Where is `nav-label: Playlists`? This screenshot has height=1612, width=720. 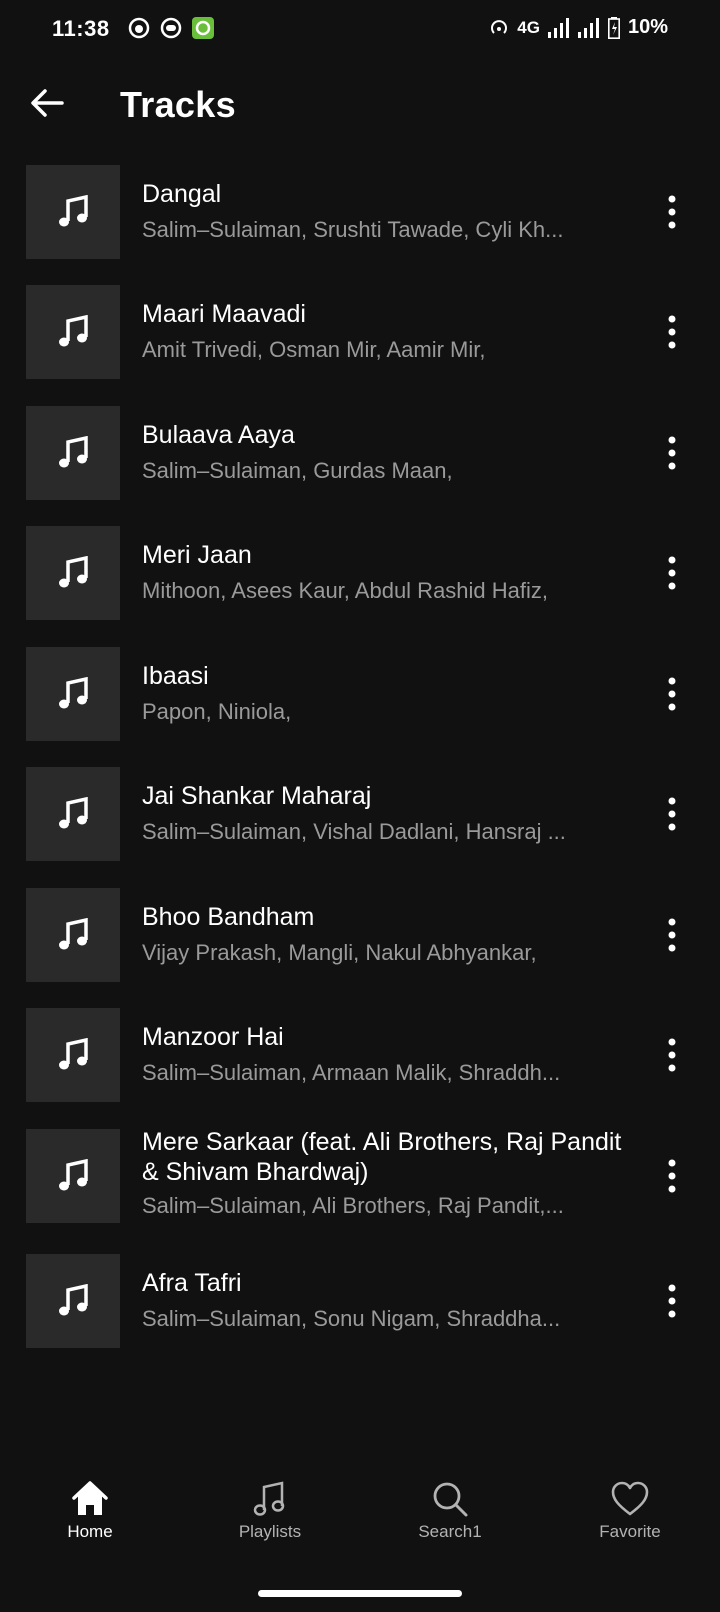 nav-label: Playlists is located at coordinates (270, 1531).